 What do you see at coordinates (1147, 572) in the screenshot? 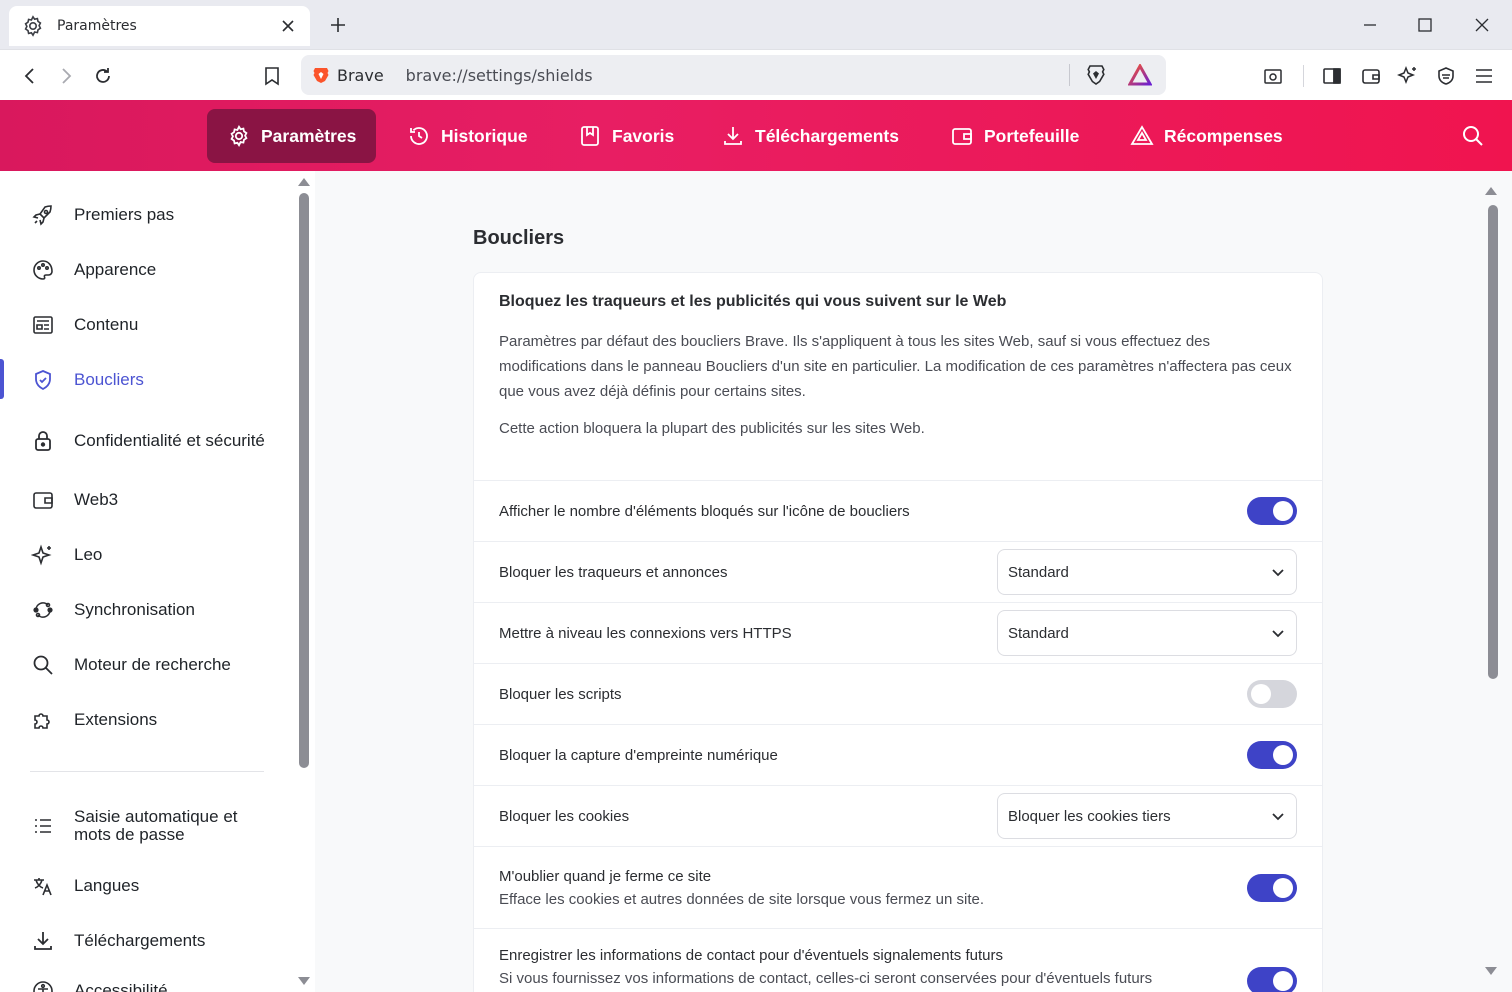
I see `trackers-select: Standard` at bounding box center [1147, 572].